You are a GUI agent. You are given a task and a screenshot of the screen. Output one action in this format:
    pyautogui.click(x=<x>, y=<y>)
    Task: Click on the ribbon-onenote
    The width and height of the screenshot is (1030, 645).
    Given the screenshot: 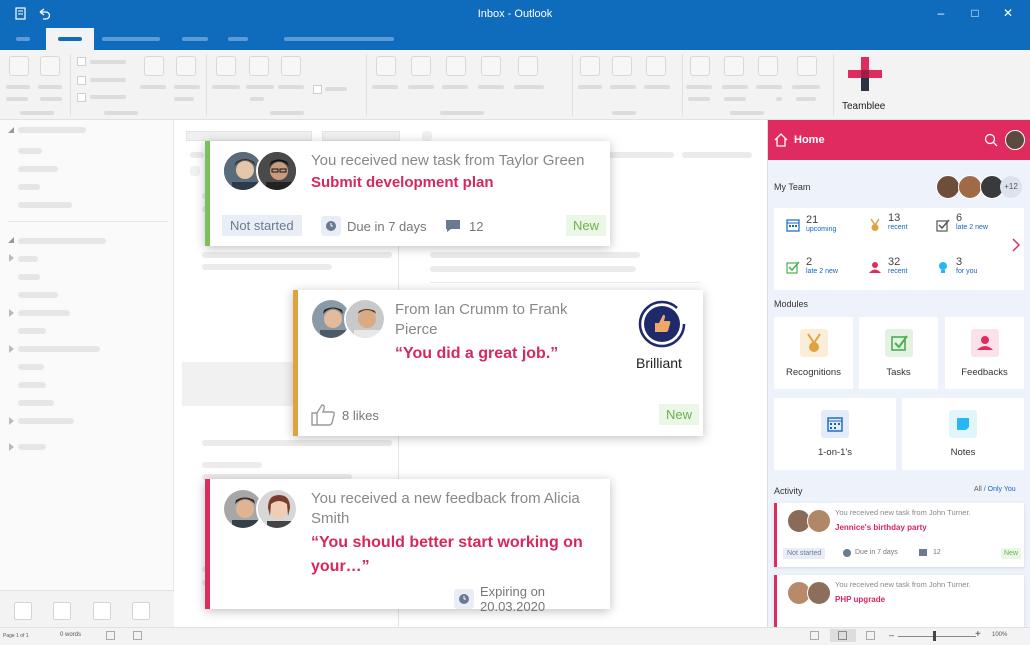 What is the action you would take?
    pyautogui.click(x=656, y=66)
    